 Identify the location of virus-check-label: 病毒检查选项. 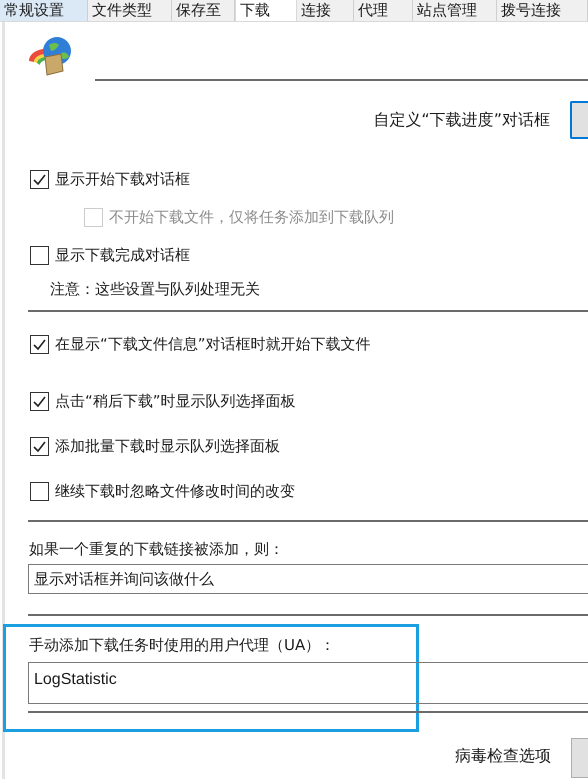
(503, 756).